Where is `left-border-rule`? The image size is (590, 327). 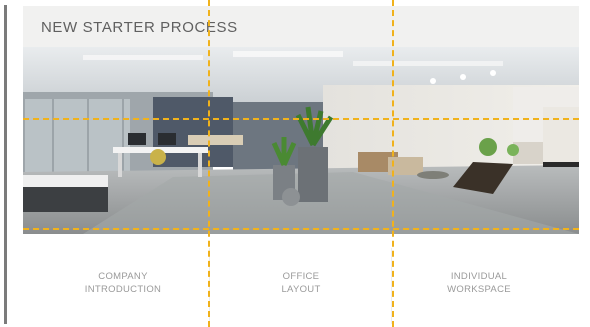
left-border-rule is located at coordinates (5, 164).